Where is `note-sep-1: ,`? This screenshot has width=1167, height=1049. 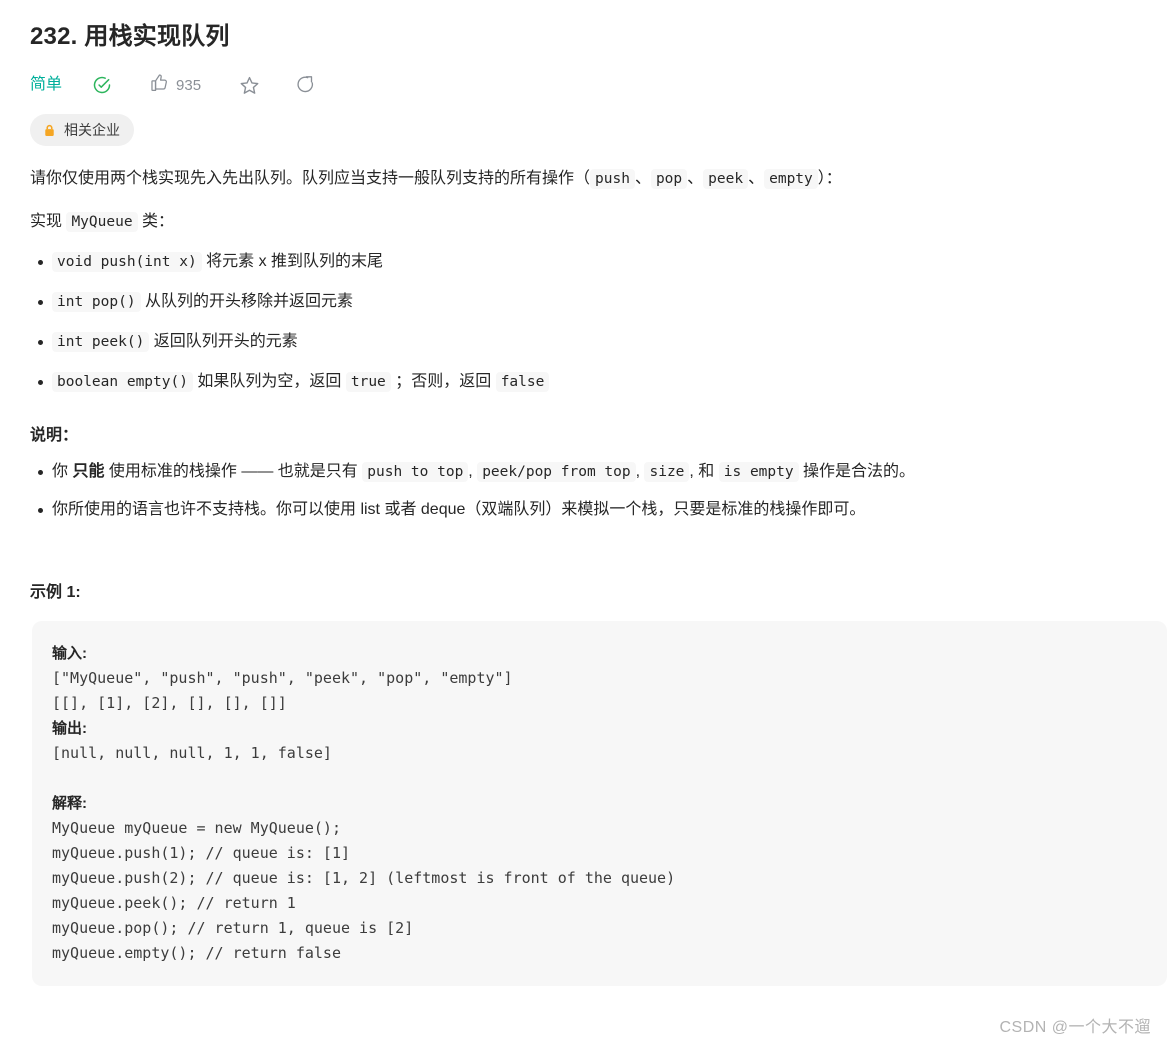
note-sep-1: , is located at coordinates (473, 471).